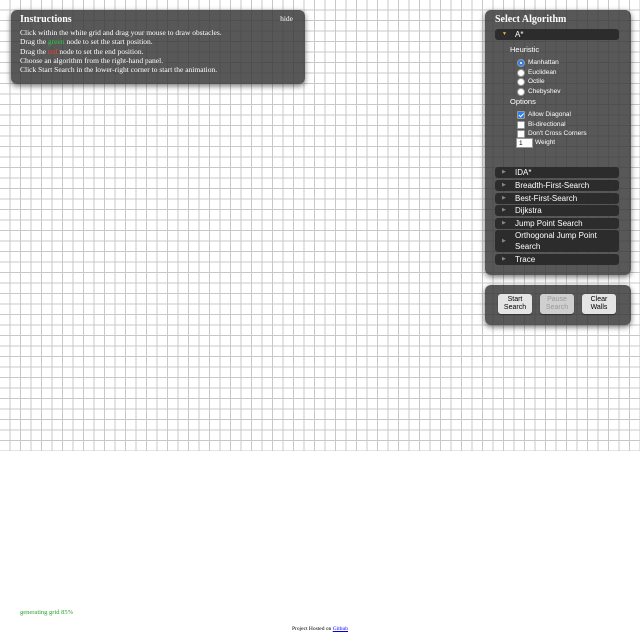 This screenshot has height=640, width=640. What do you see at coordinates (56, 42) in the screenshot?
I see `start-node-color-word: green` at bounding box center [56, 42].